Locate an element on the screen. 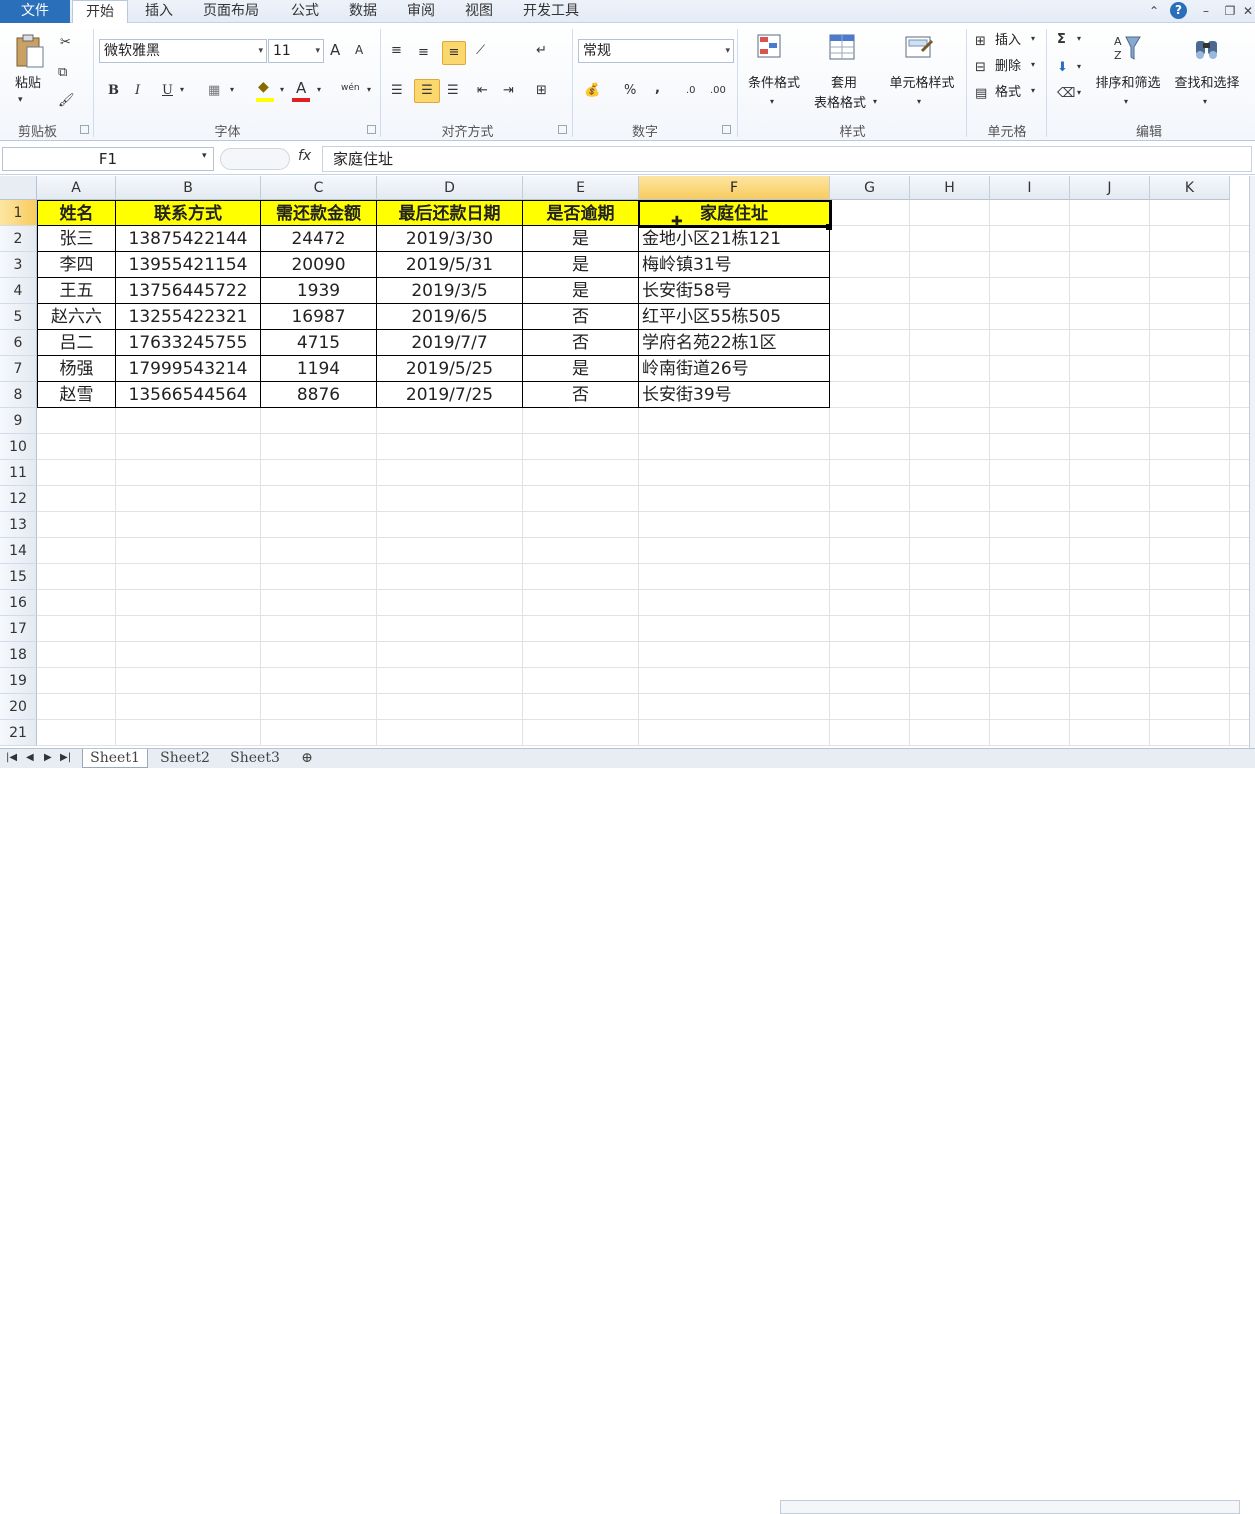 Image resolution: width=1255 pixels, height=1514 pixels. shrink-font-icon: A is located at coordinates (359, 50).